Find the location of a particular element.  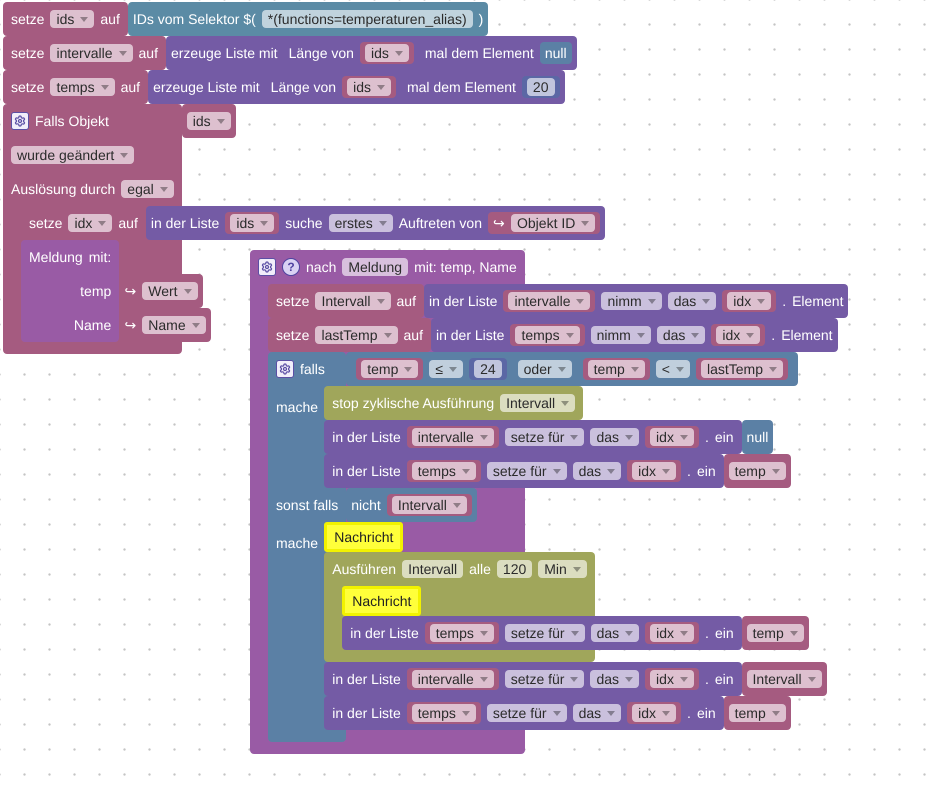

block-label: erzeuge Liste mit is located at coordinates (206, 87).